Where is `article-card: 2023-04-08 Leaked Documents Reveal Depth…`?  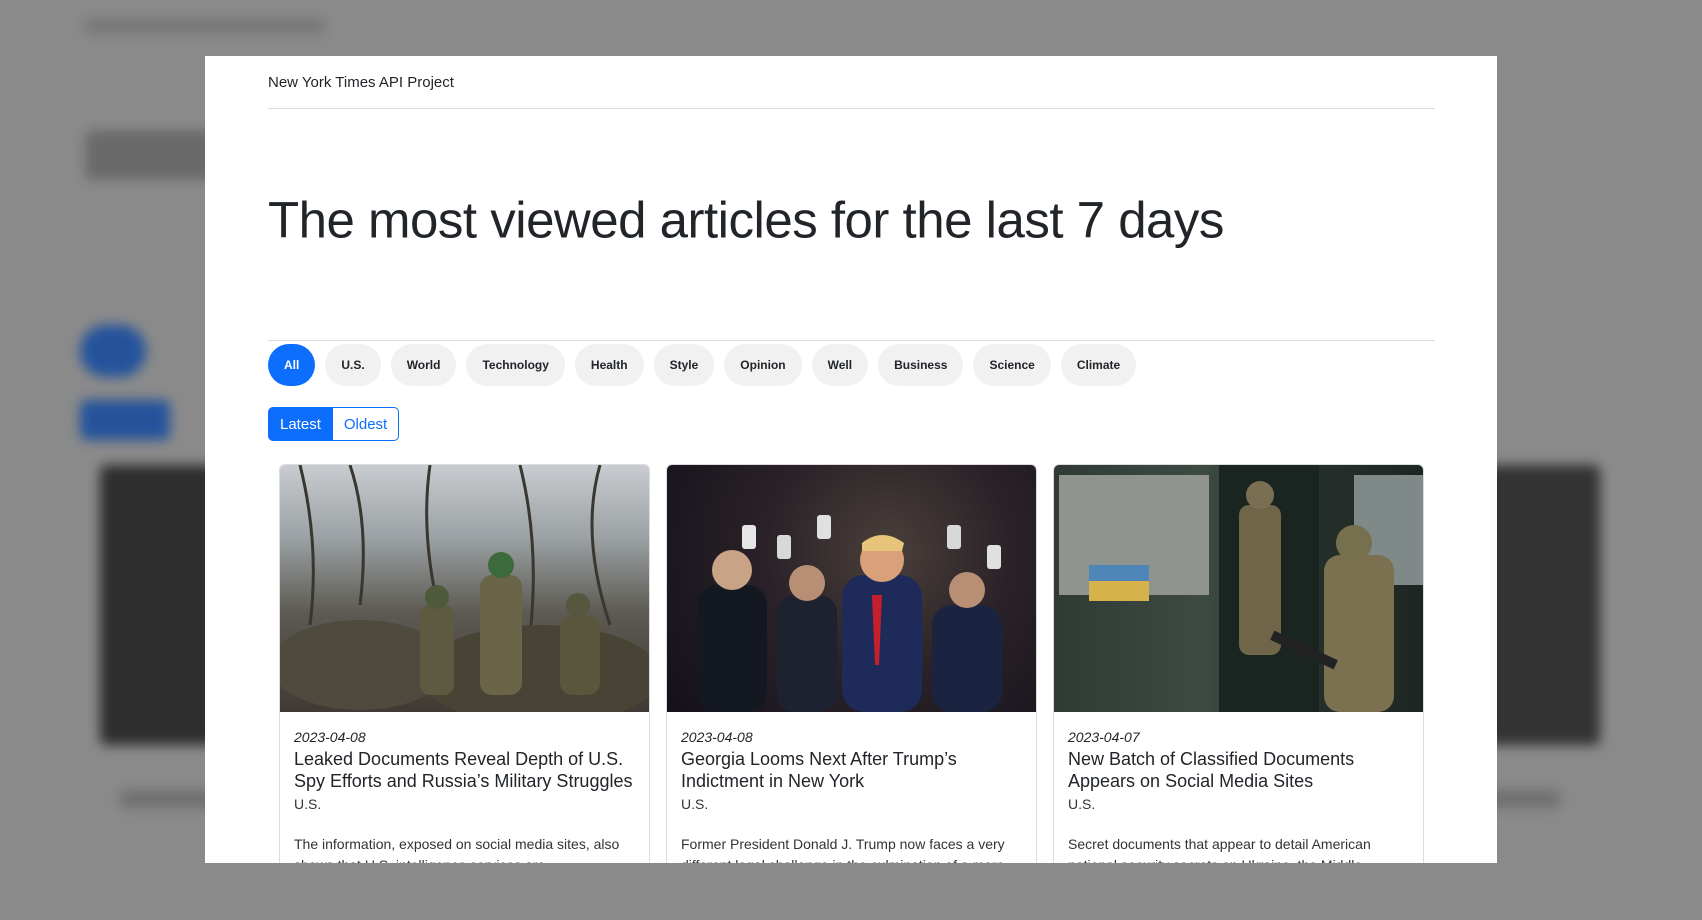 article-card: 2023-04-08 Leaked Documents Reveal Depth… is located at coordinates (464, 663).